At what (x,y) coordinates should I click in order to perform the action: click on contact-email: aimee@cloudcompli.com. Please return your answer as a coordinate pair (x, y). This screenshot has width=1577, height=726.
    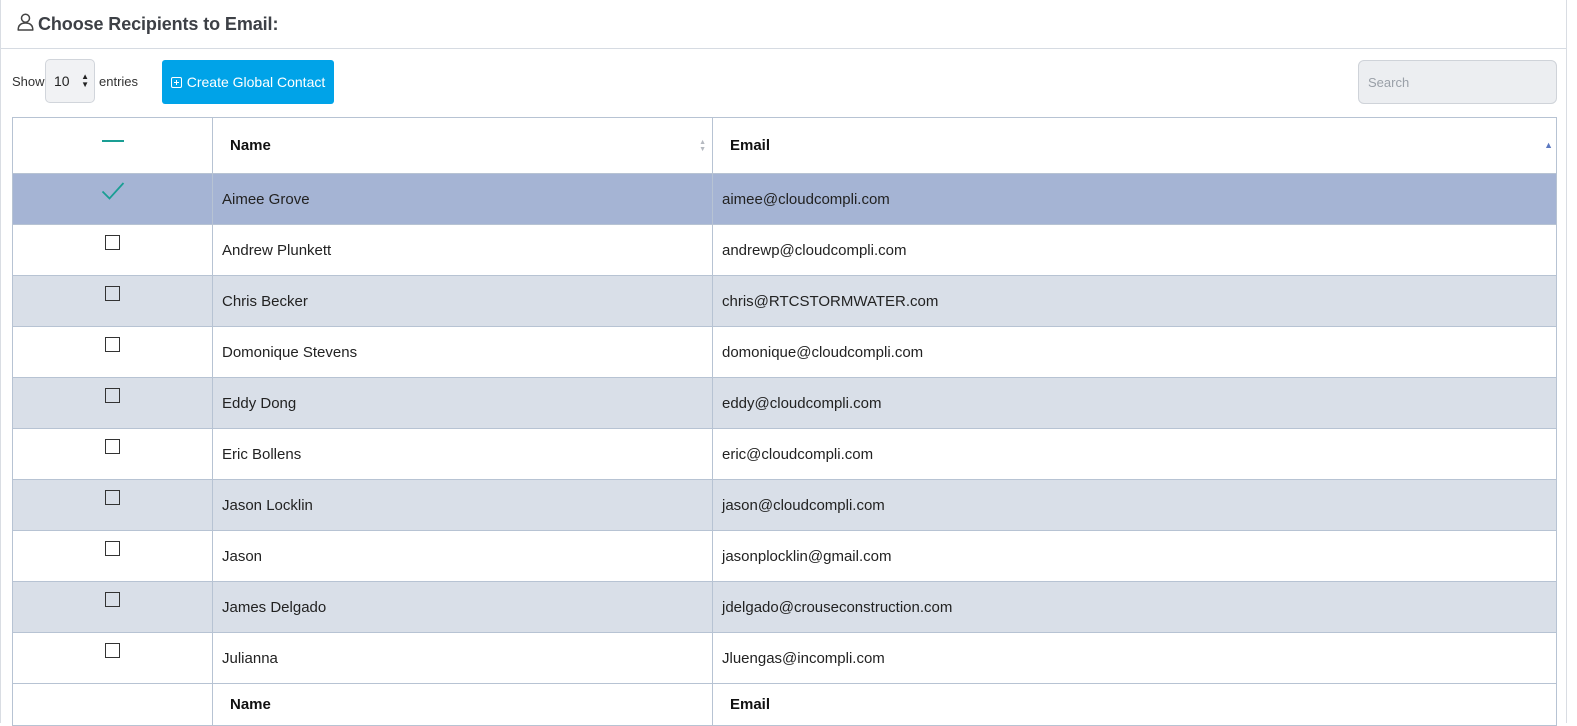
    Looking at the image, I should click on (1134, 199).